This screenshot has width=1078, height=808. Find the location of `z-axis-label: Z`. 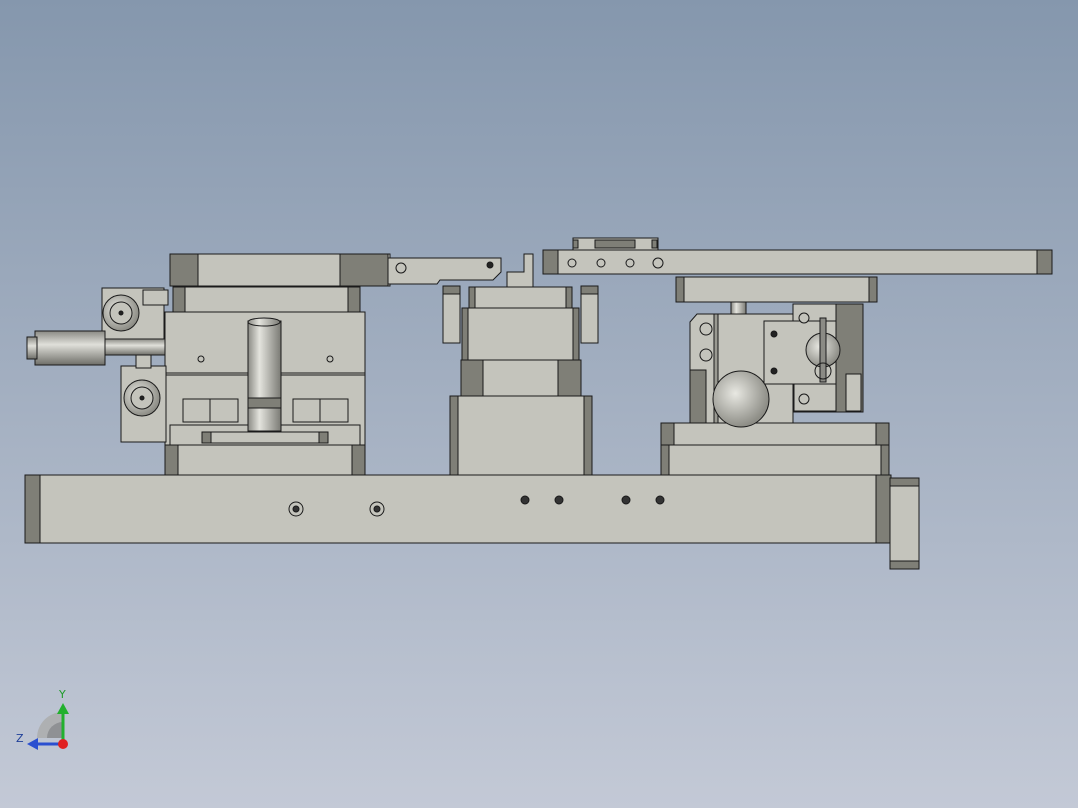

z-axis-label: Z is located at coordinates (20, 738).